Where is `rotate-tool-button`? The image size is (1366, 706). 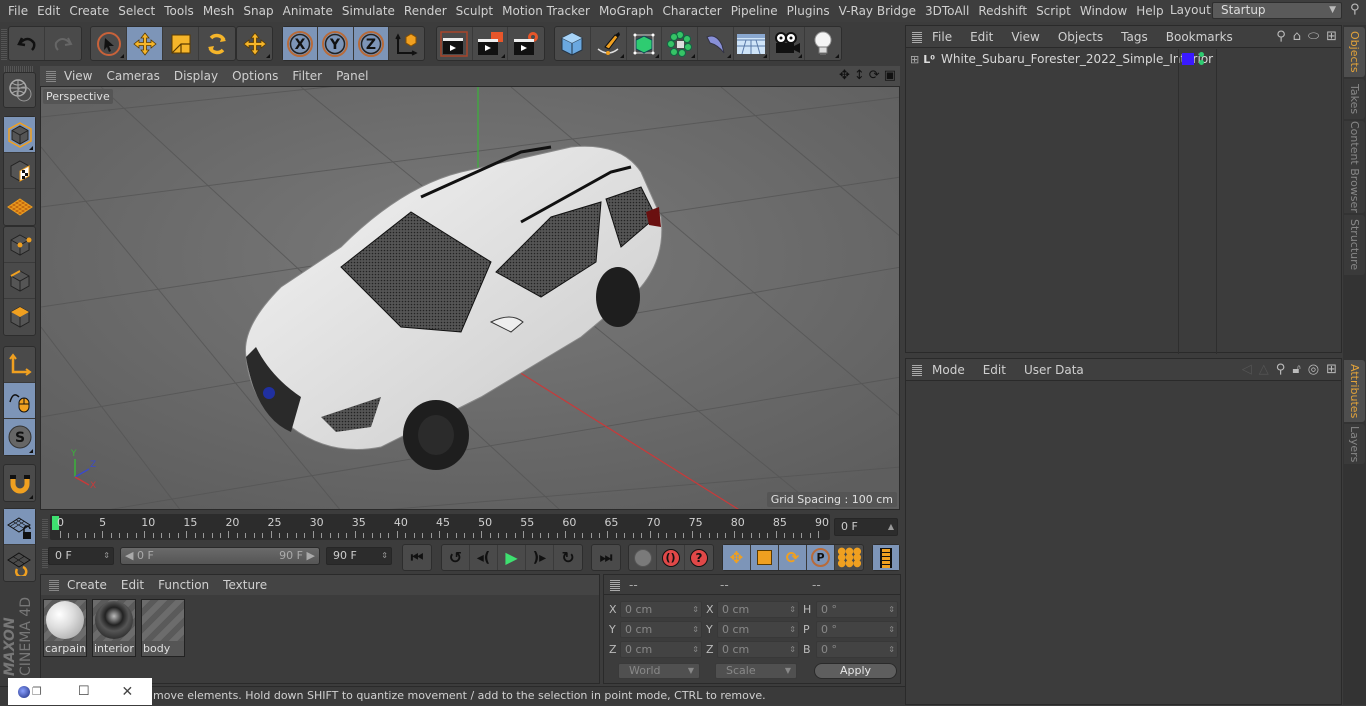 rotate-tool-button is located at coordinates (217, 43).